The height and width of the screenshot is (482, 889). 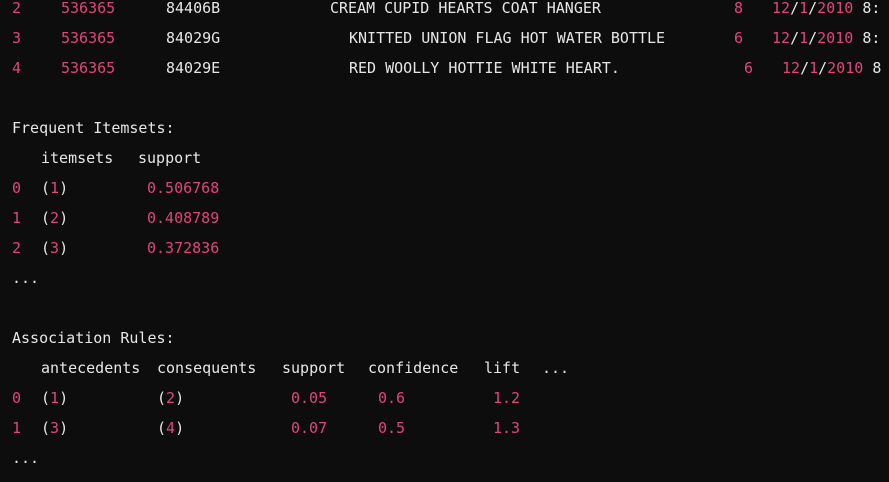 I want to click on stock-code: 84029G, so click(x=193, y=38).